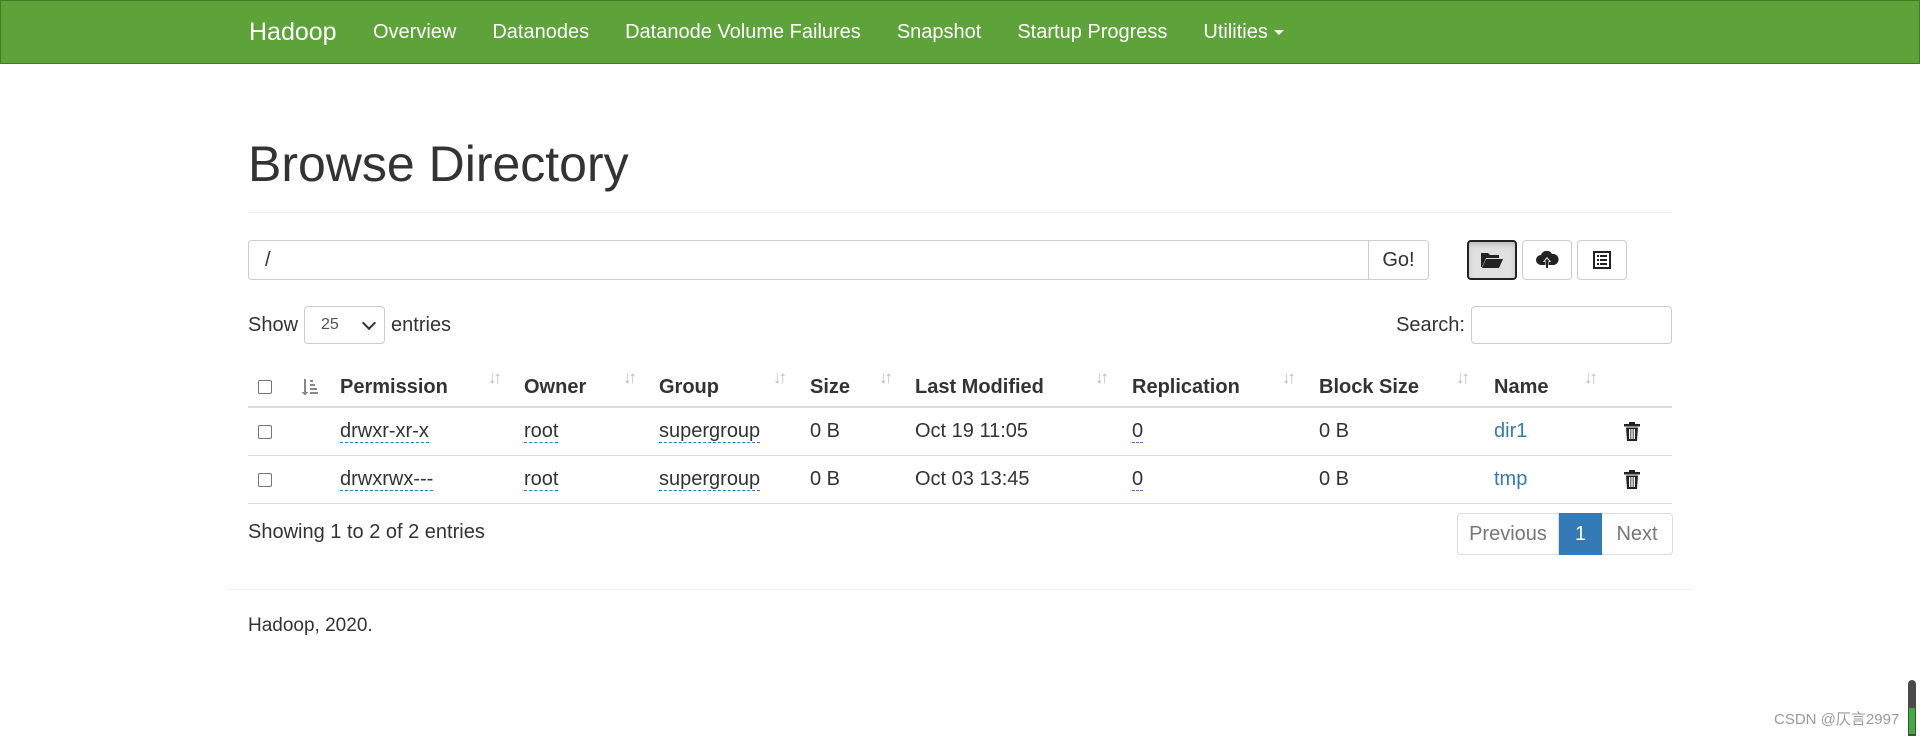 This screenshot has height=736, width=1920. What do you see at coordinates (1508, 534) in the screenshot?
I see `previous-page-button: Previous` at bounding box center [1508, 534].